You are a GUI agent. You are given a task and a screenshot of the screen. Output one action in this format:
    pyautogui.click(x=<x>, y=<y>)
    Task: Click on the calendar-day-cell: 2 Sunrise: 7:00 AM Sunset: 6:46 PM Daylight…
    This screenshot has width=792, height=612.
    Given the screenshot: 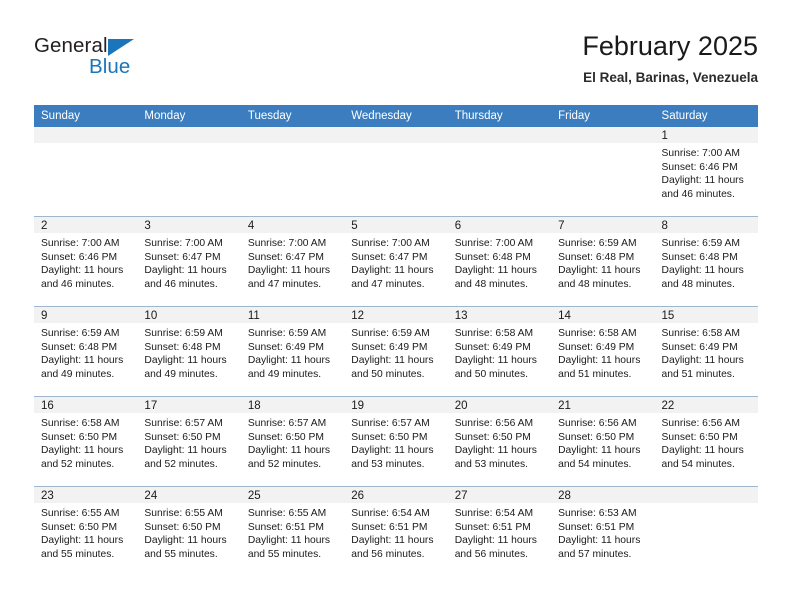 What is the action you would take?
    pyautogui.click(x=86, y=261)
    